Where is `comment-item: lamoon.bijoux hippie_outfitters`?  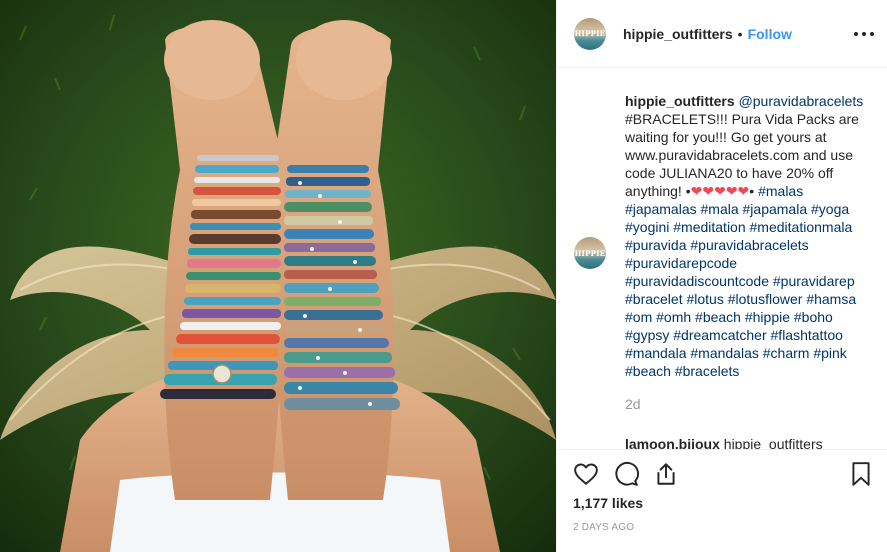 comment-item: lamoon.bijoux hippie_outfitters is located at coordinates (750, 442).